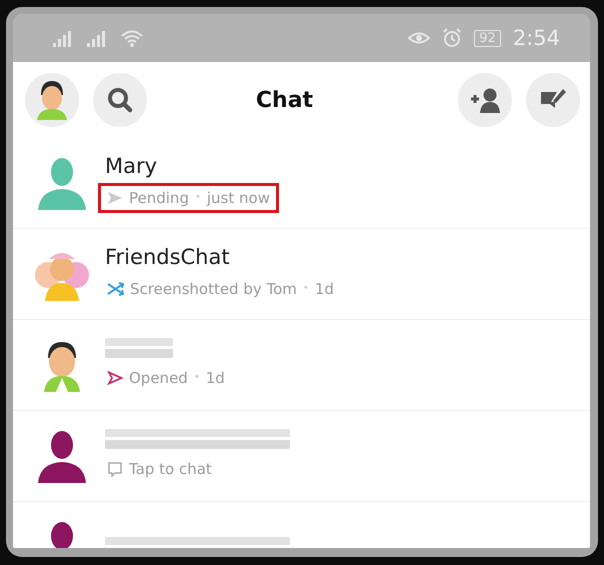 The image size is (604, 565). Describe the element at coordinates (159, 197) in the screenshot. I see `status-text: Pending` at that location.